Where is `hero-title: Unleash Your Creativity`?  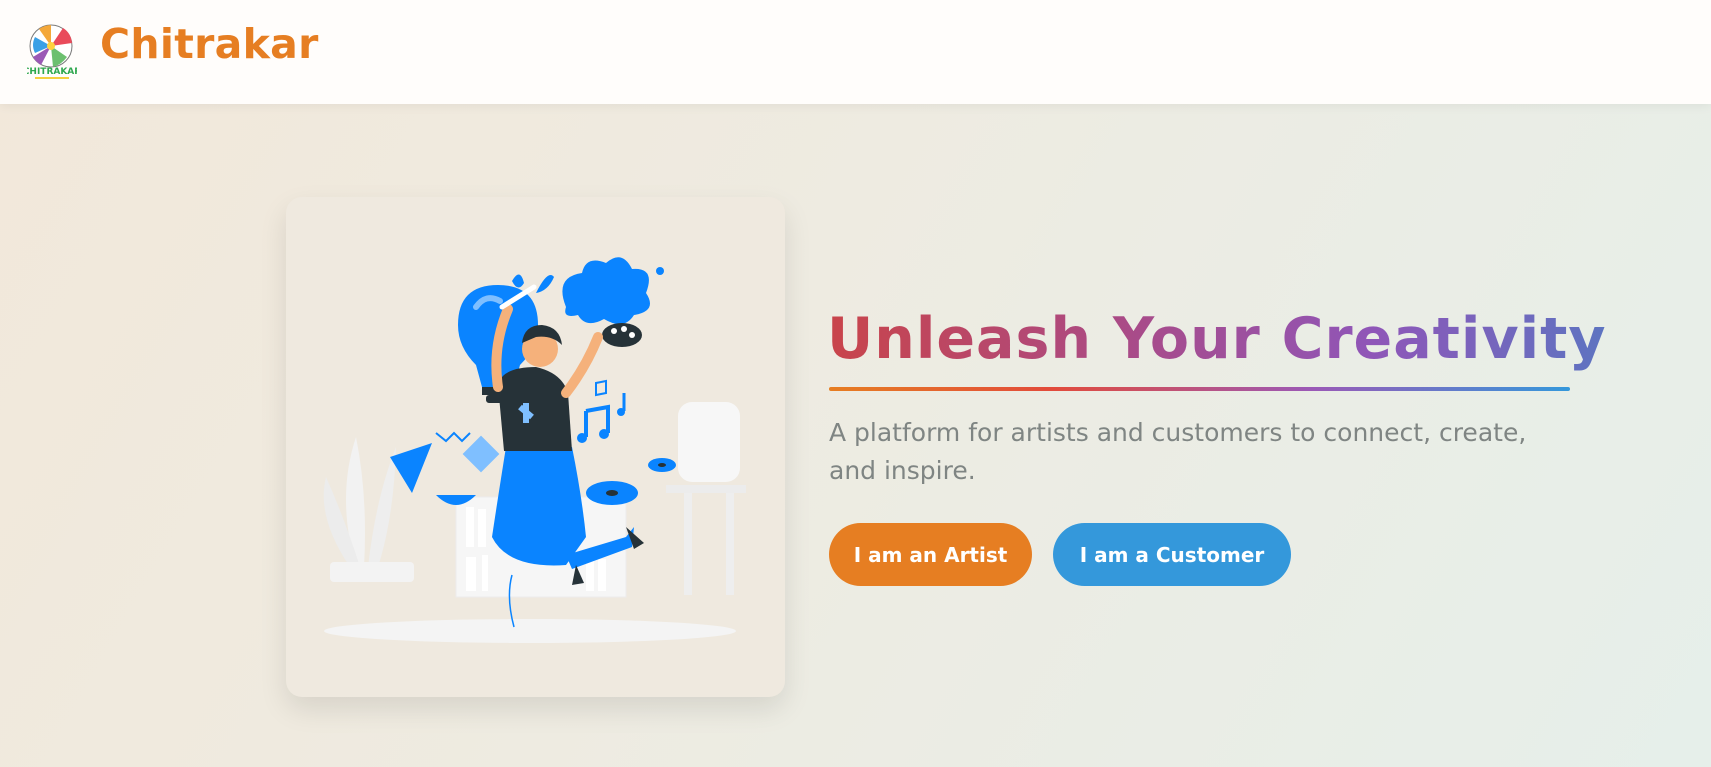
hero-title: Unleash Your Creativity is located at coordinates (1217, 339).